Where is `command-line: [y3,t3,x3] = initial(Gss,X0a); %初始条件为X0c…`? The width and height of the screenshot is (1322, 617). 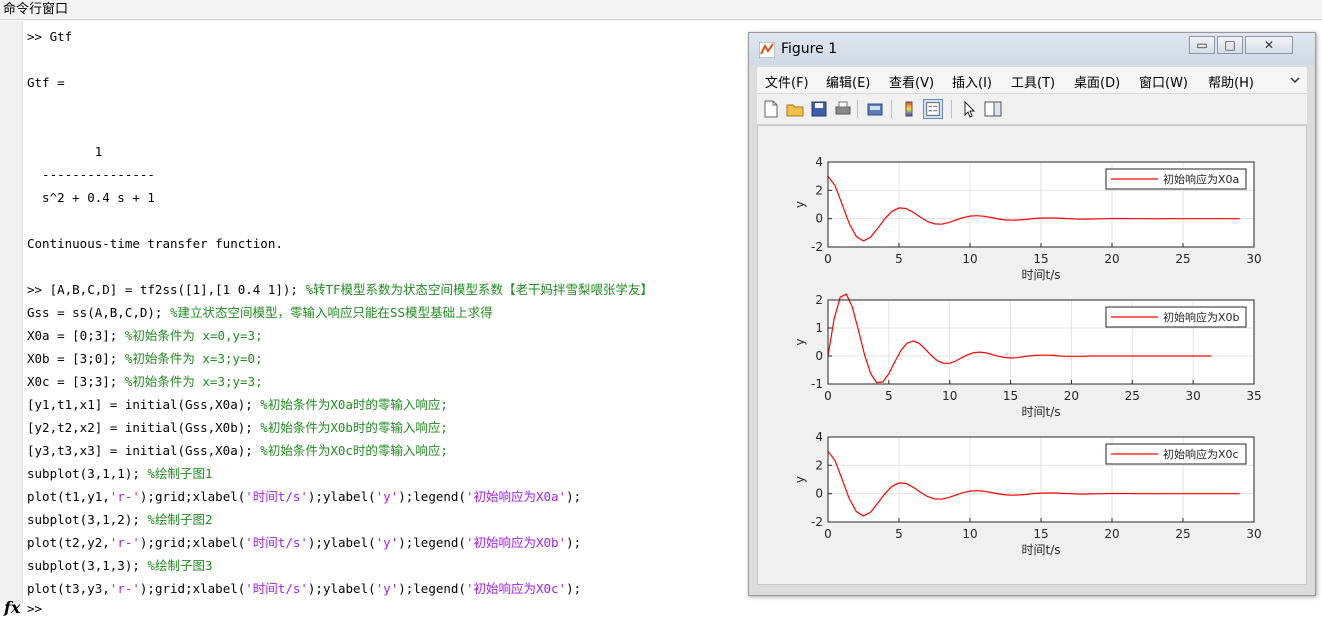
command-line: [y3,t3,x3] = initial(Gss,X0a); %初始条件为X0c… is located at coordinates (237, 451).